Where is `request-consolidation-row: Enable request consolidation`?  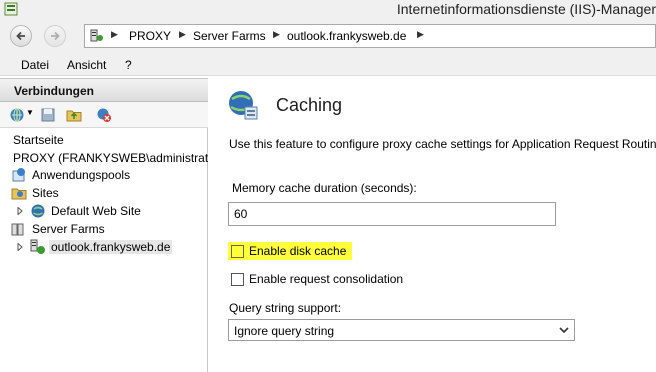
request-consolidation-row: Enable request consolidation is located at coordinates (328, 279).